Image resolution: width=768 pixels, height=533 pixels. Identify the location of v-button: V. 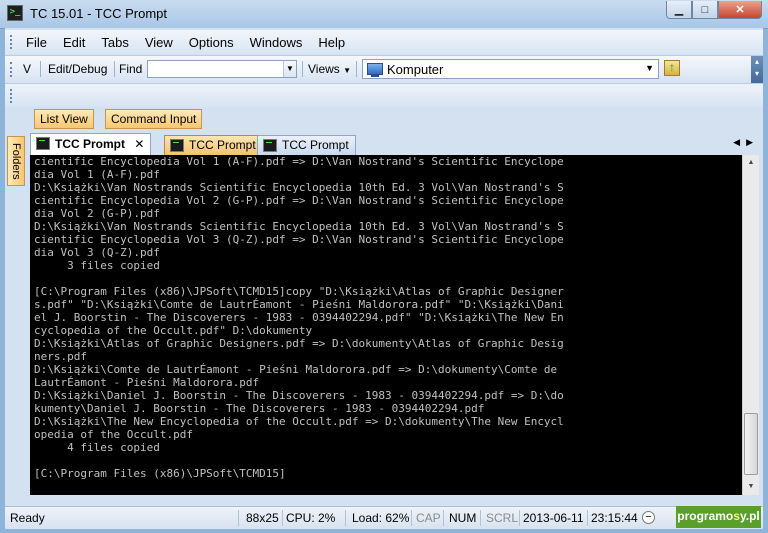
(27, 69).